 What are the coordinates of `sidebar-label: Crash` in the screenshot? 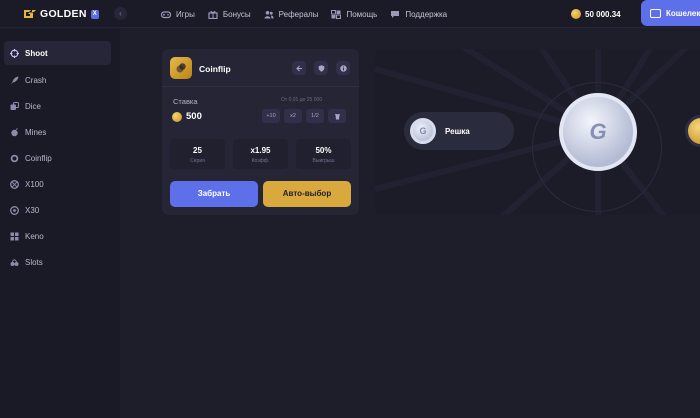 It's located at (36, 80).